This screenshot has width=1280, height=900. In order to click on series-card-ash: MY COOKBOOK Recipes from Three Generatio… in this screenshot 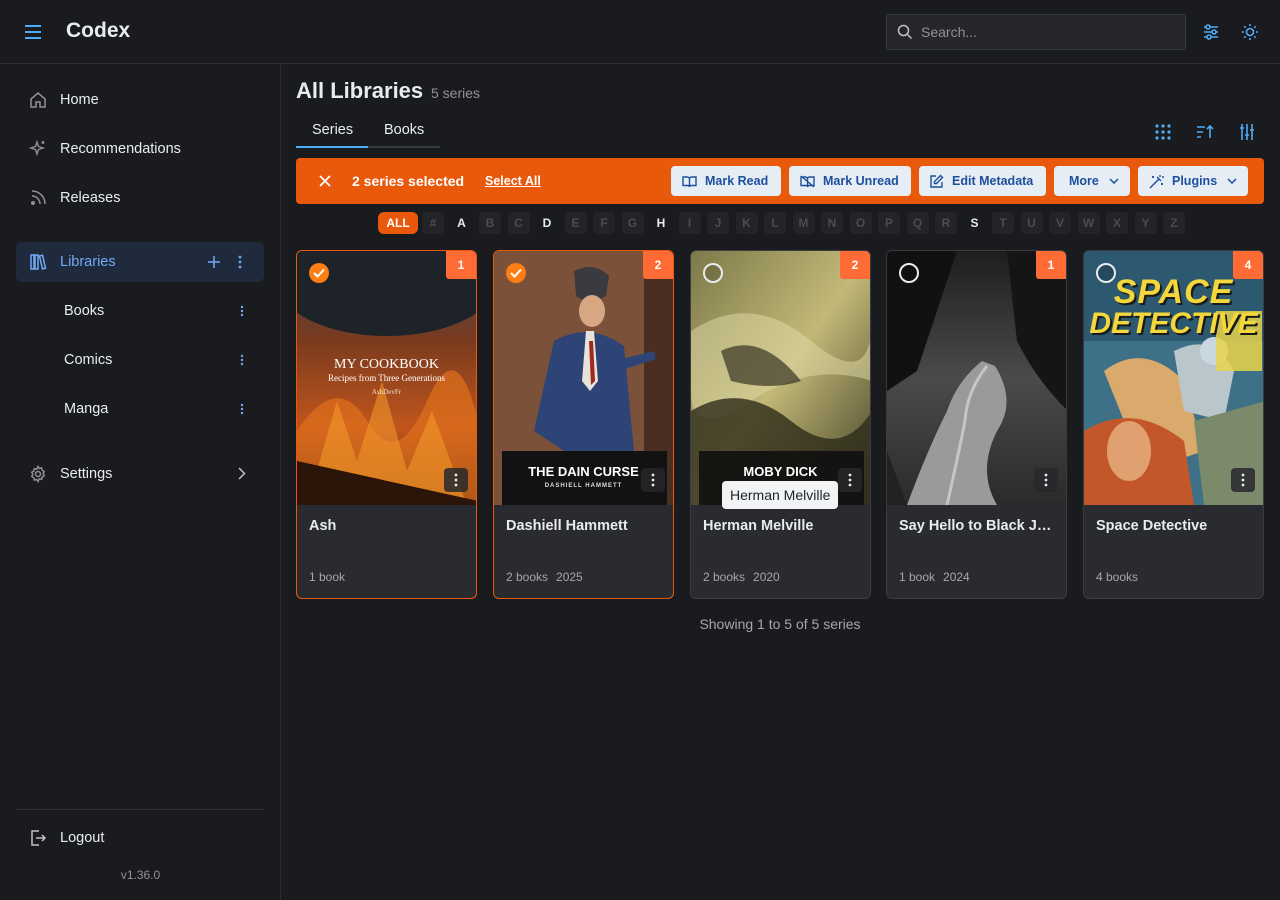, I will do `click(386, 424)`.